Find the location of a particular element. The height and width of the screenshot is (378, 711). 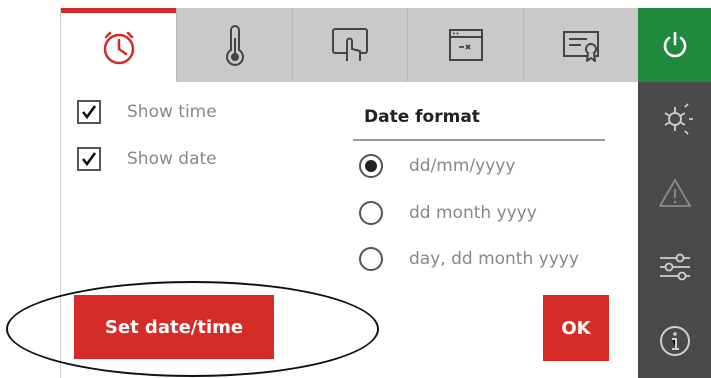

touch-screen-icon is located at coordinates (350, 44).